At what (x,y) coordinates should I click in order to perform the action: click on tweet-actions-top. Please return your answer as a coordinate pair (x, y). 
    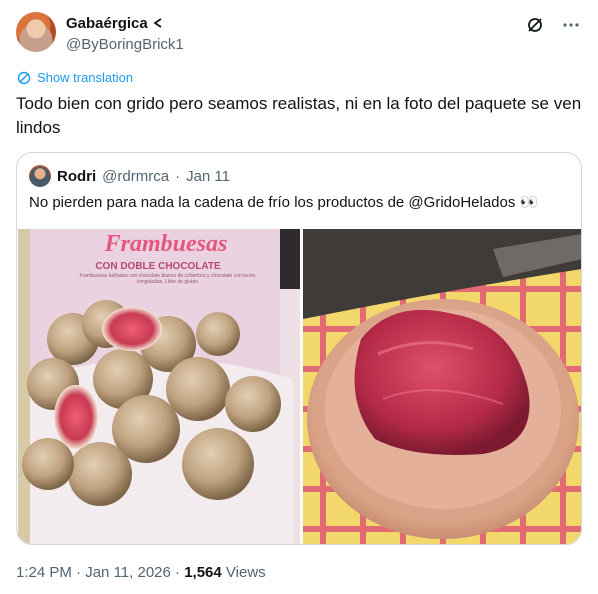
    Looking at the image, I should click on (553, 25).